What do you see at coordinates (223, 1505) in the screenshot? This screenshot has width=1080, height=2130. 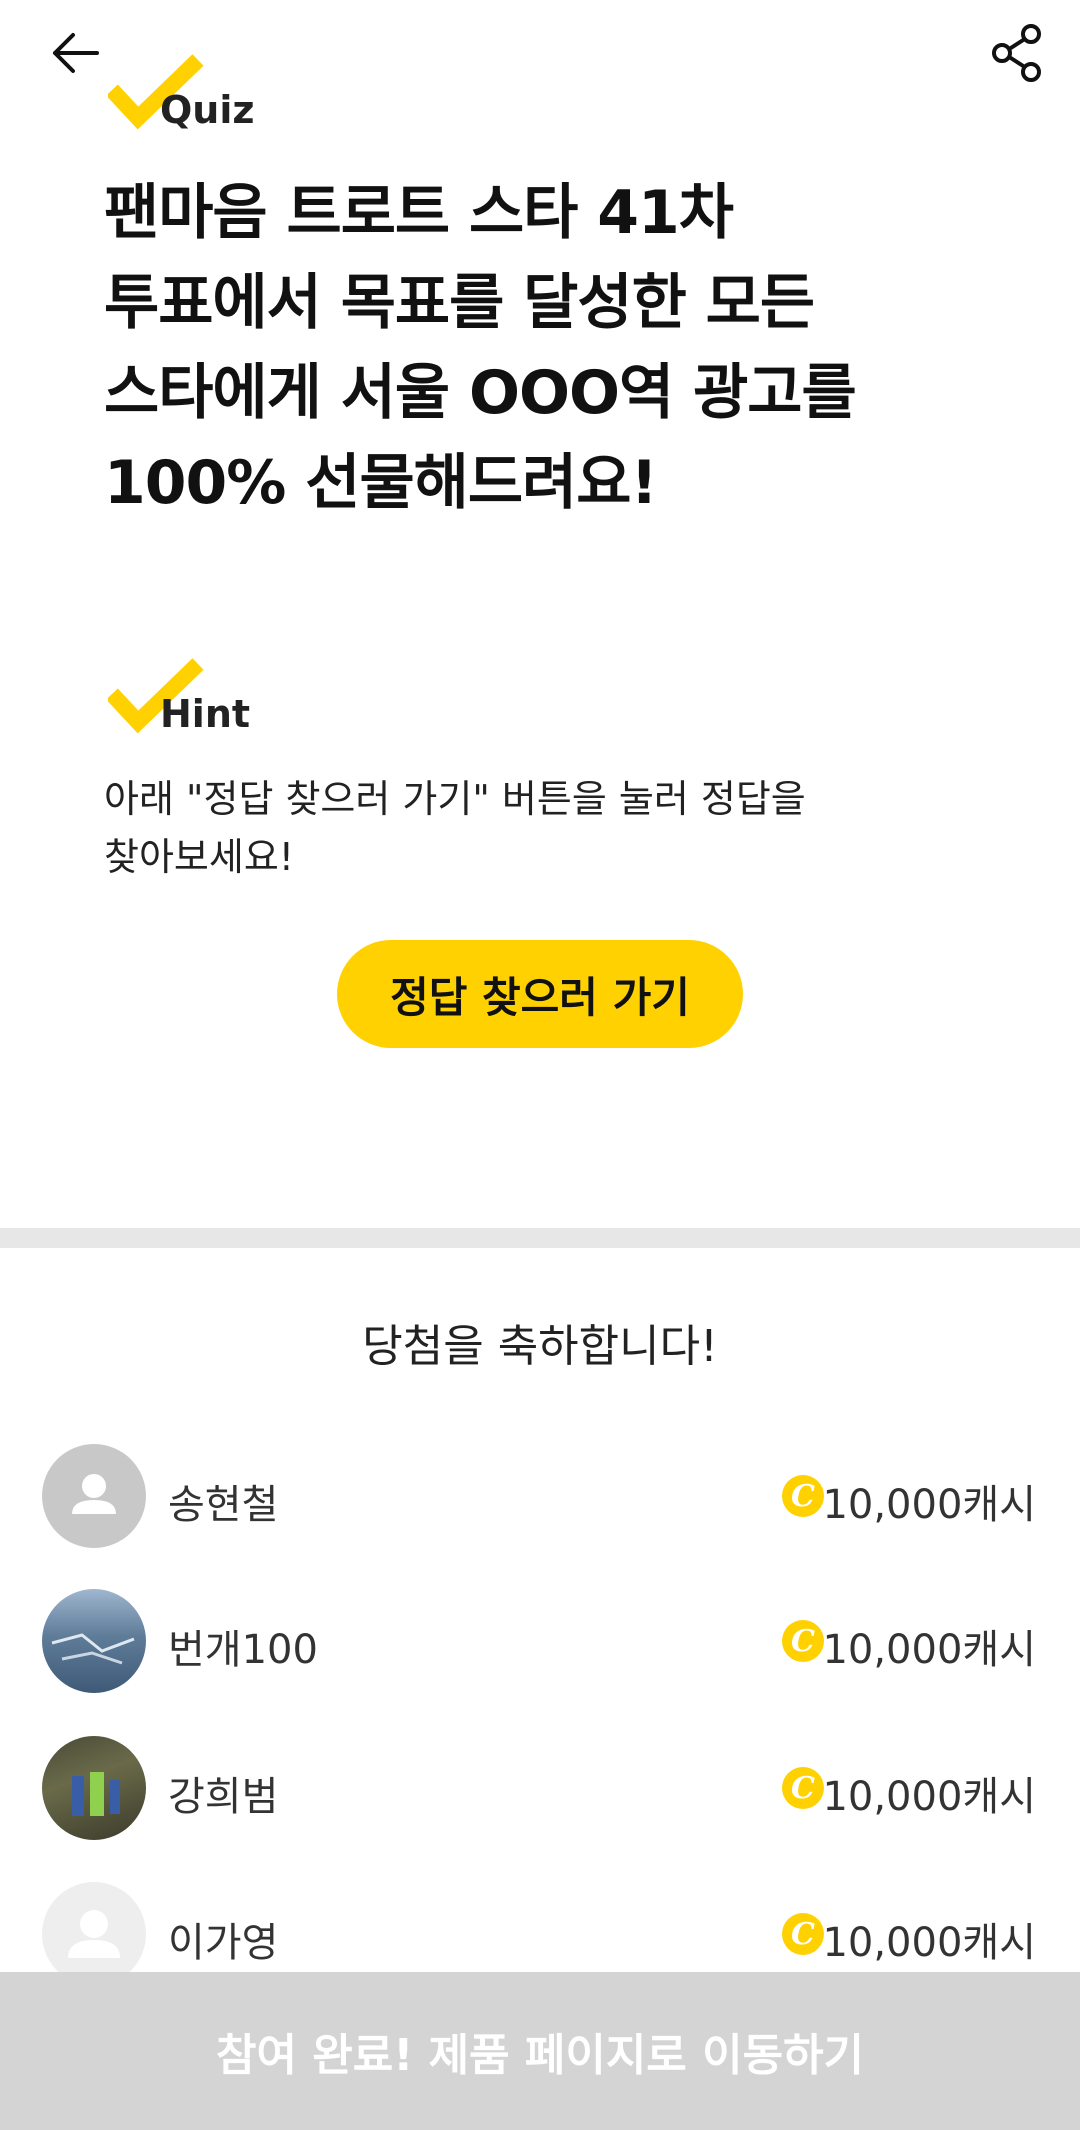 I see `winner-name: 송현철` at bounding box center [223, 1505].